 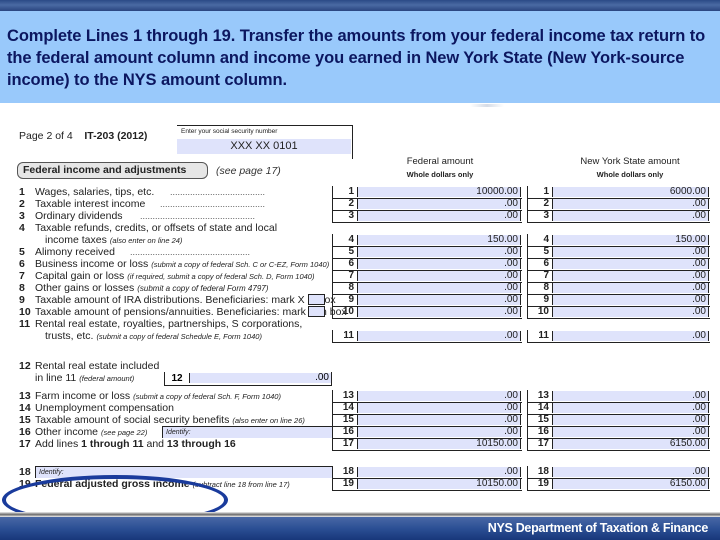 I want to click on footer-org-name: NYS Department of Taxation & Finance, so click(x=598, y=528).